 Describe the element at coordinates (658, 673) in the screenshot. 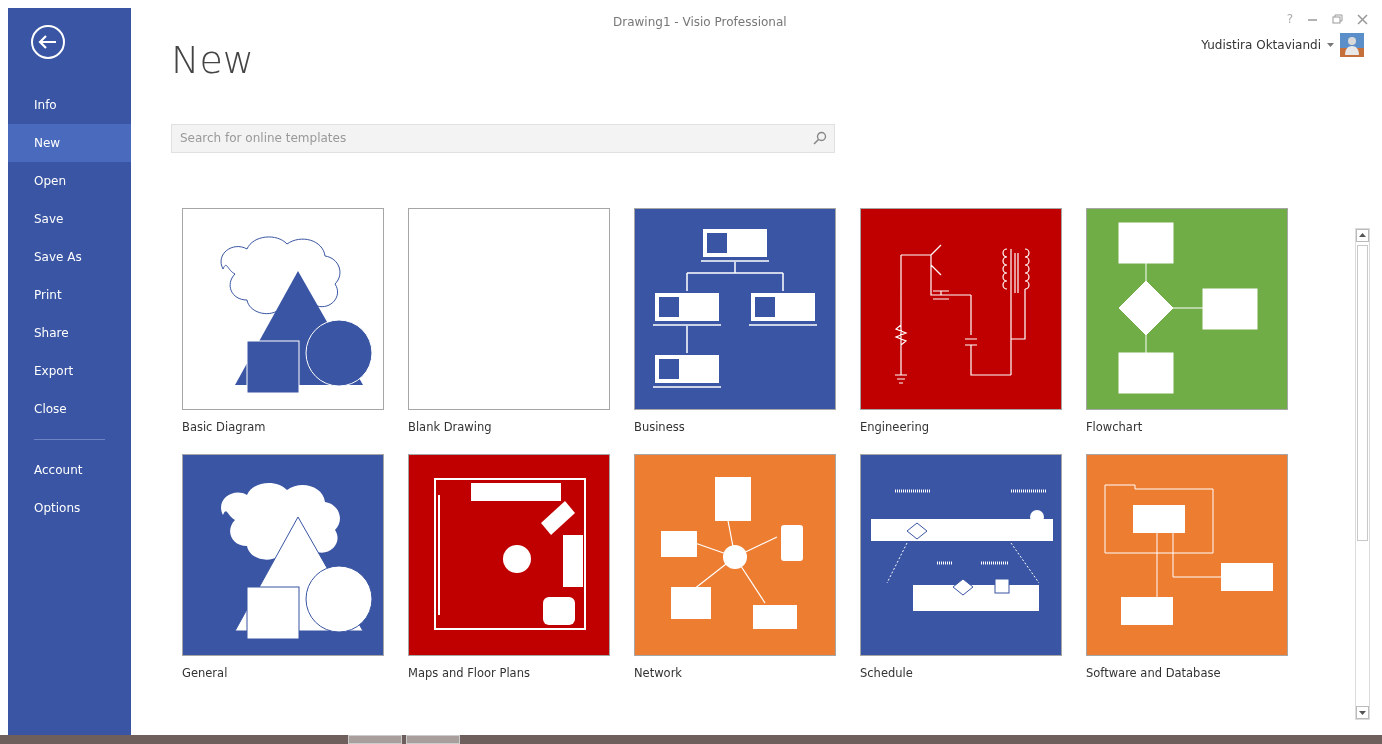

I see `template-label: Network` at that location.